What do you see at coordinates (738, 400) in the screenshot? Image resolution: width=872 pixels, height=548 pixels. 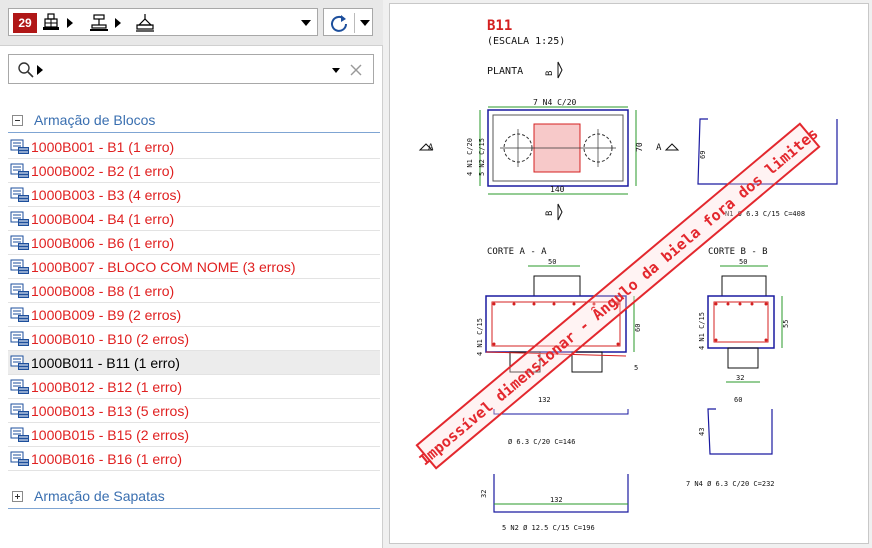 I see `dim-60b: 60` at bounding box center [738, 400].